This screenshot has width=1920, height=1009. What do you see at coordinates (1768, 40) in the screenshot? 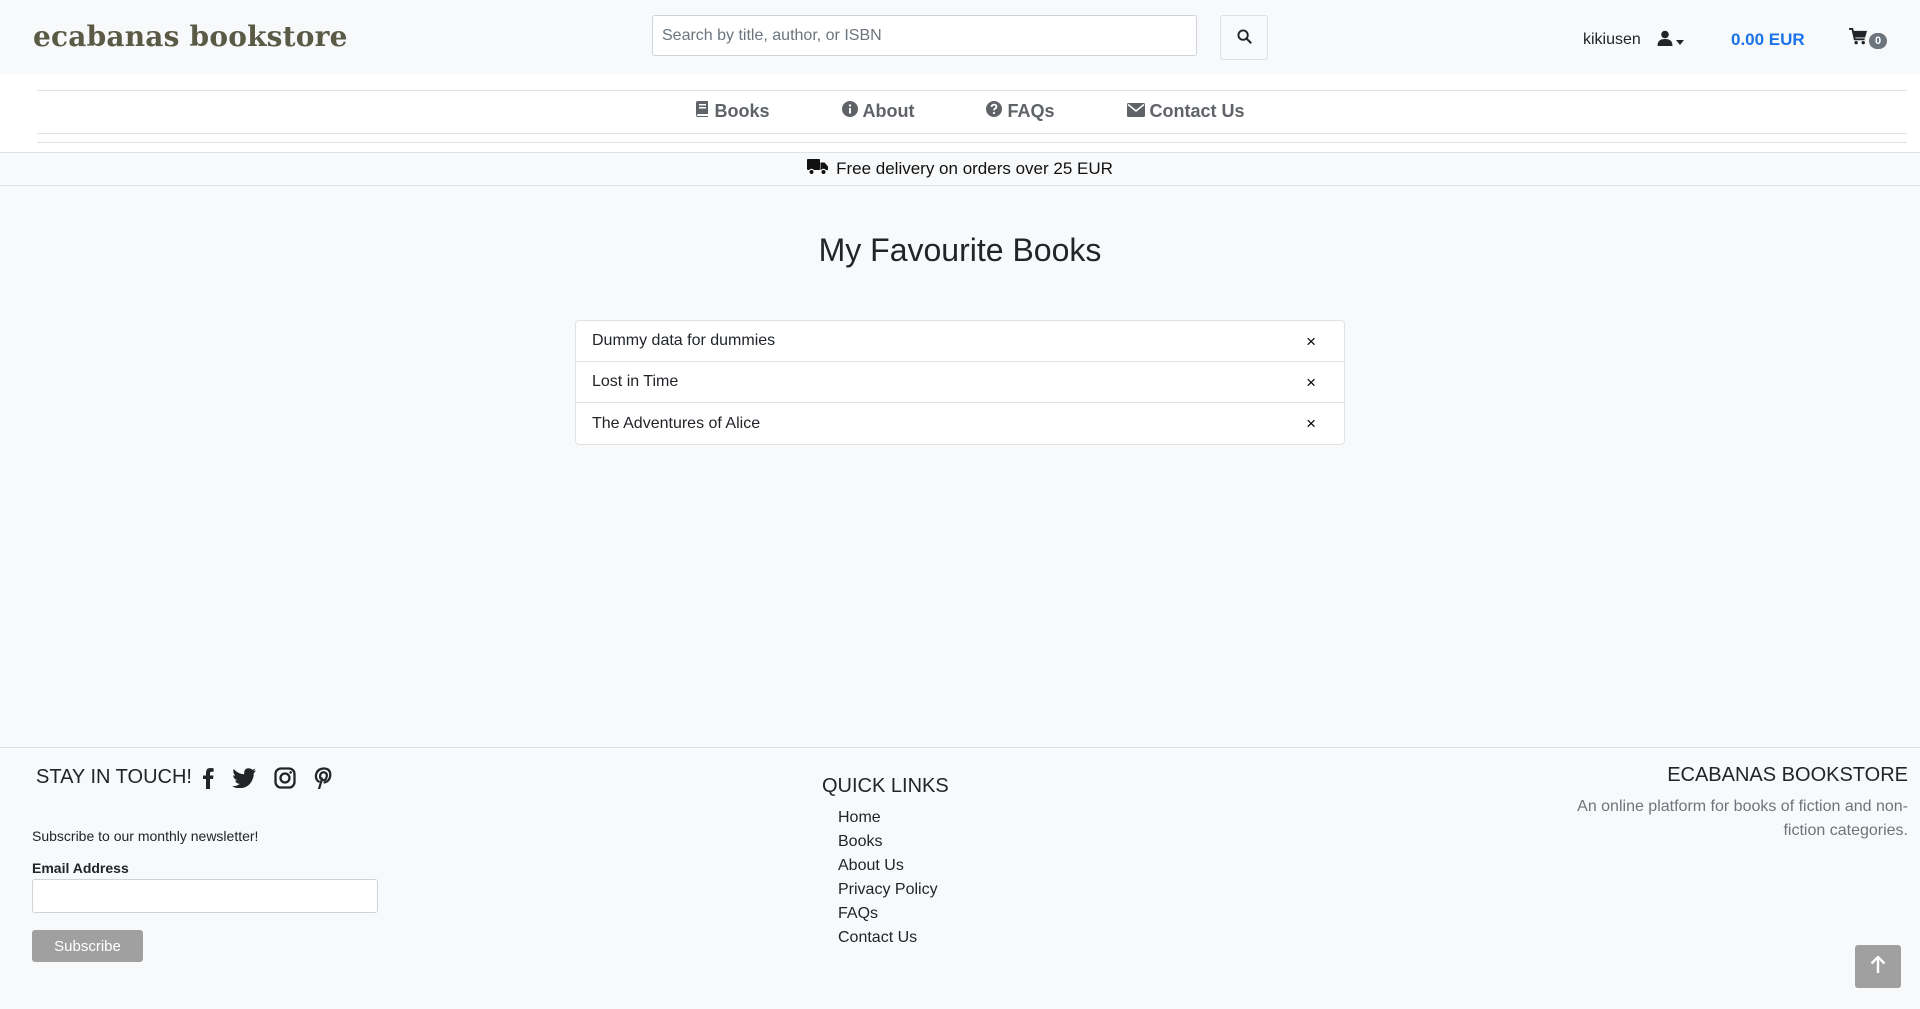
I see `cart-total: 0.00 EUR` at bounding box center [1768, 40].